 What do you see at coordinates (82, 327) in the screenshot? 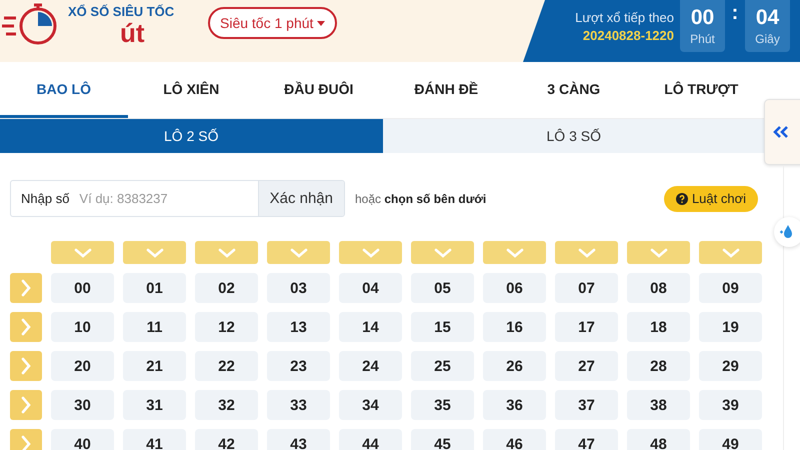
I see `number-cell: 10` at bounding box center [82, 327].